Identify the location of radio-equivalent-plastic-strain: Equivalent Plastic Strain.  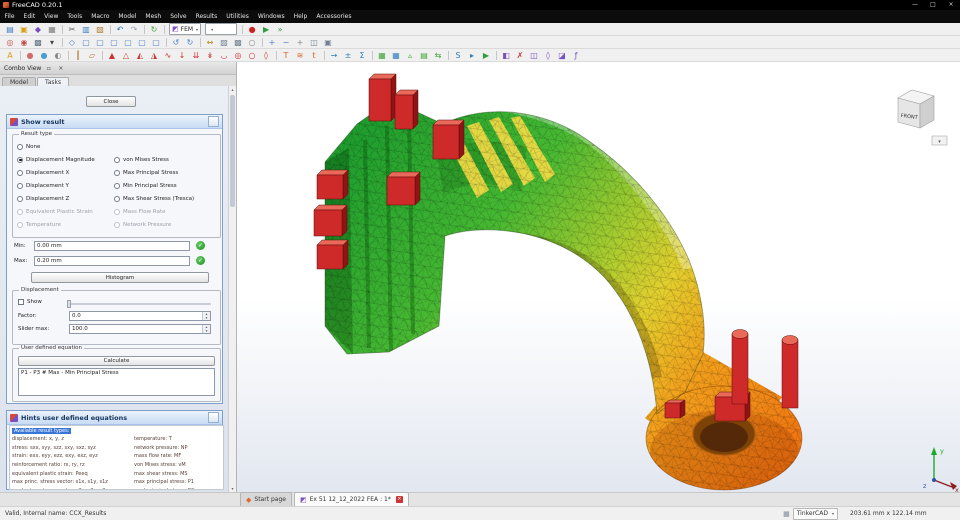
(65, 211).